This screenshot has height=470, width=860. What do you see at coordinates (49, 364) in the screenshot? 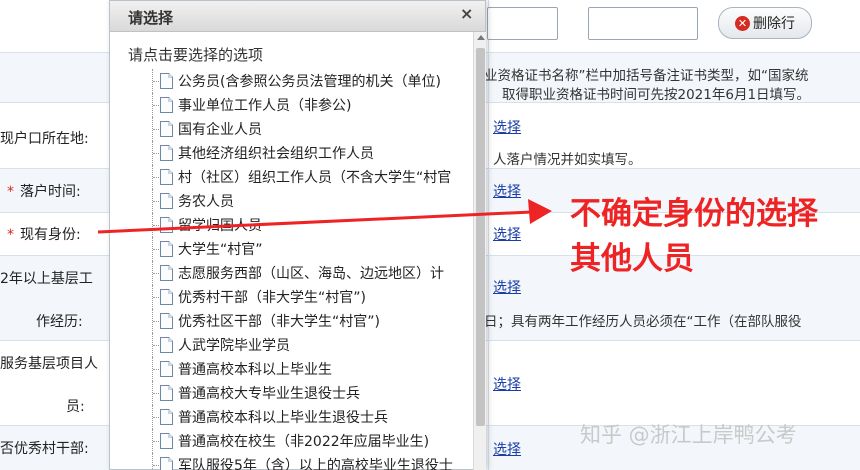
I see `label-service-project-line1: 服务基层项目人` at bounding box center [49, 364].